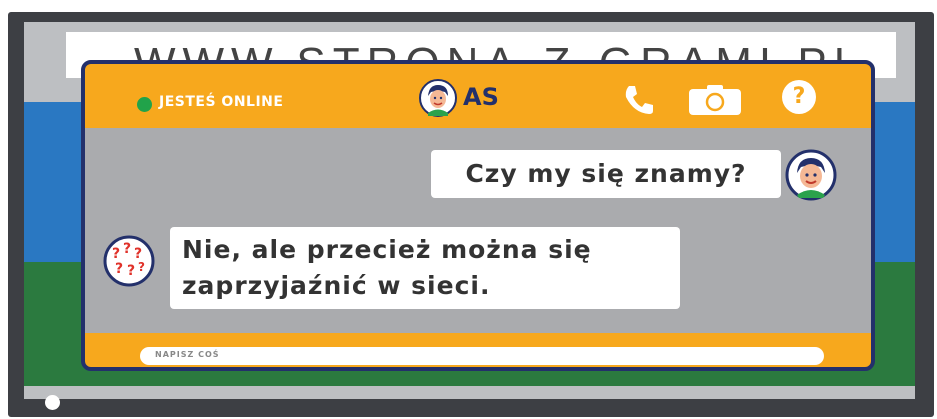 This screenshot has width=937, height=419. Describe the element at coordinates (481, 97) in the screenshot. I see `contact-name: AS` at that location.